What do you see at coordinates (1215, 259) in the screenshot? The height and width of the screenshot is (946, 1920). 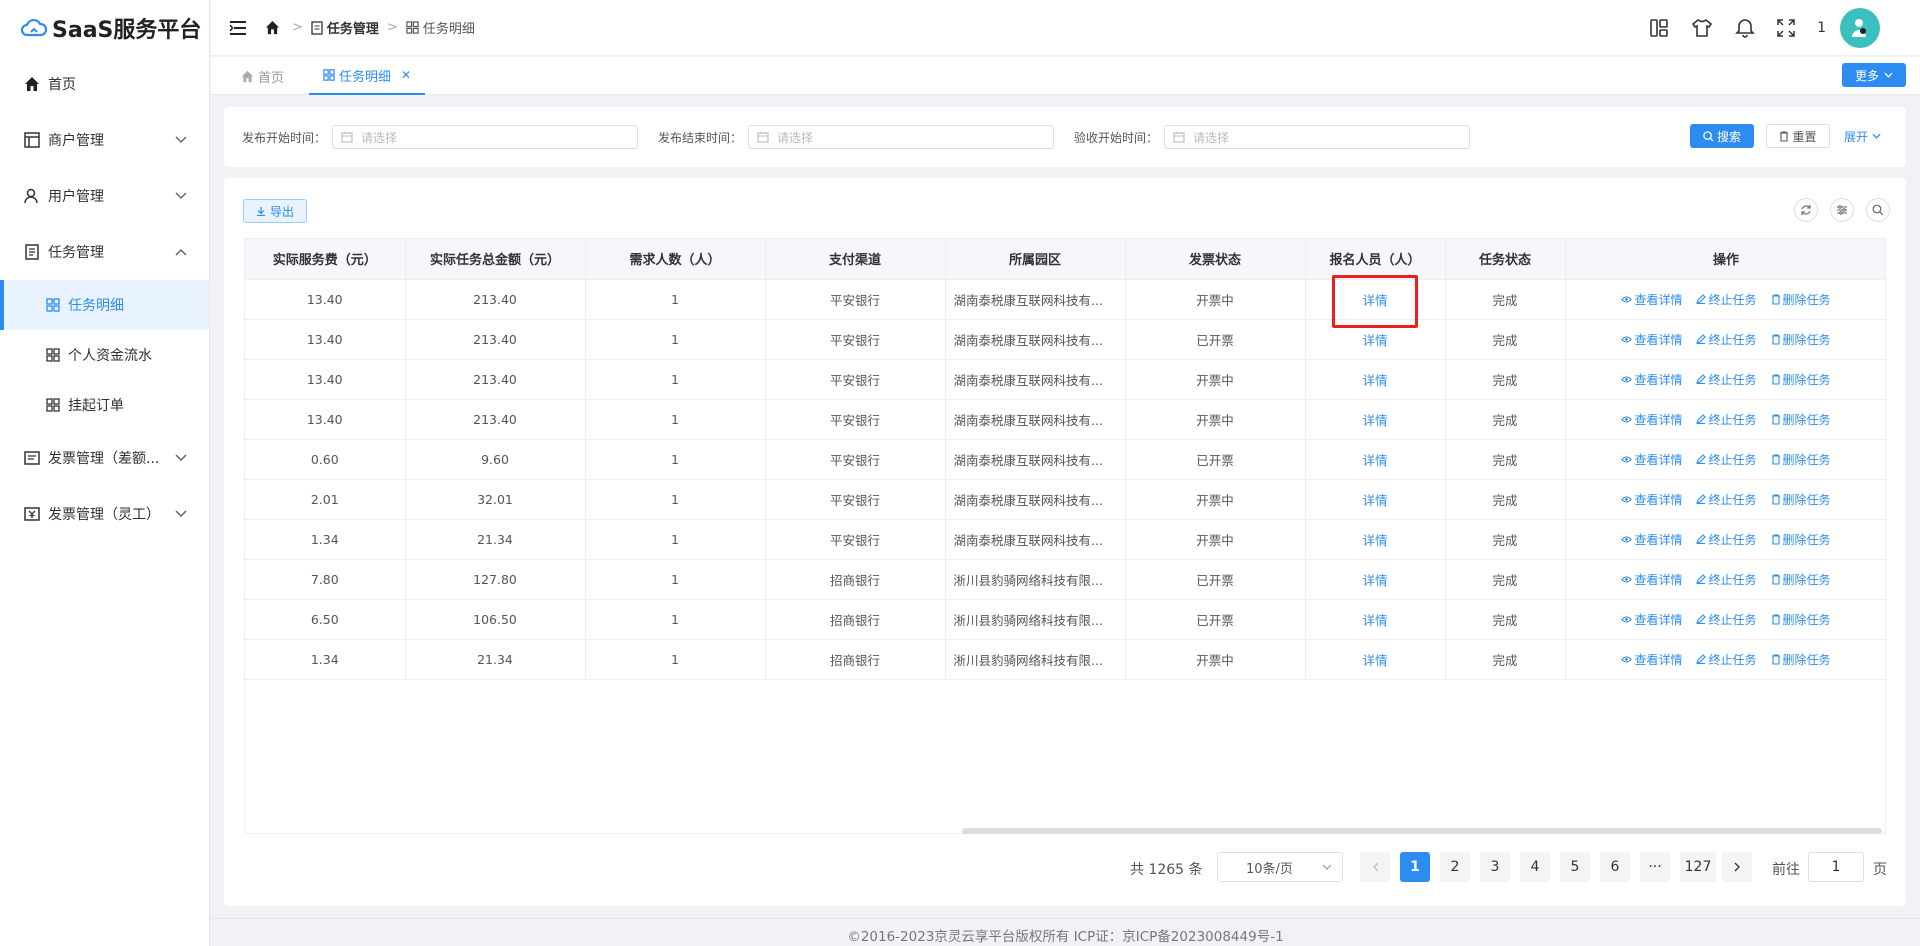 I see `column-header: 发票状态` at bounding box center [1215, 259].